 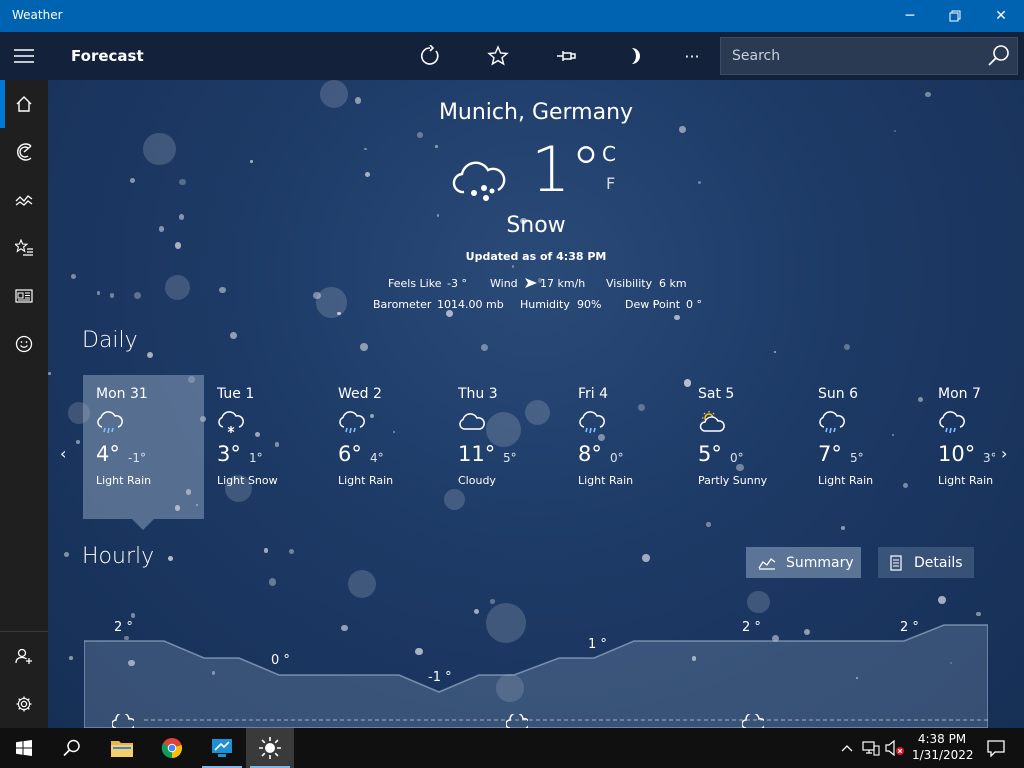 What do you see at coordinates (545, 304) in the screenshot?
I see `humidity-label: Humidity` at bounding box center [545, 304].